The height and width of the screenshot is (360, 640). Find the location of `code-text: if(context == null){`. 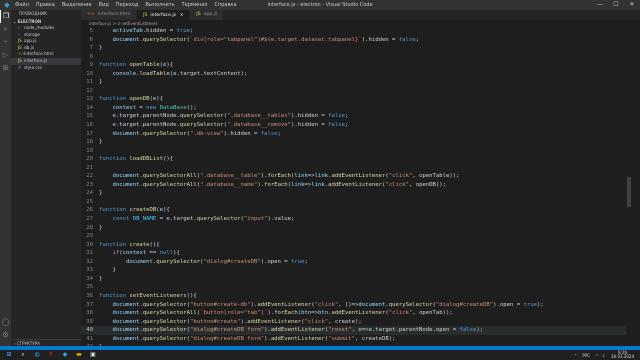

code-text: if(context == null){ is located at coordinates (146, 253).